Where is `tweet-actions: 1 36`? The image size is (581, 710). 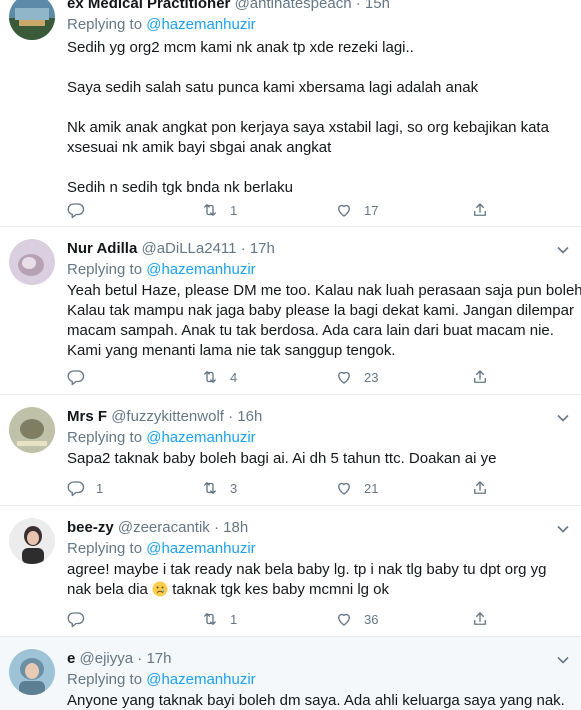
tweet-actions: 1 36 is located at coordinates (282, 619).